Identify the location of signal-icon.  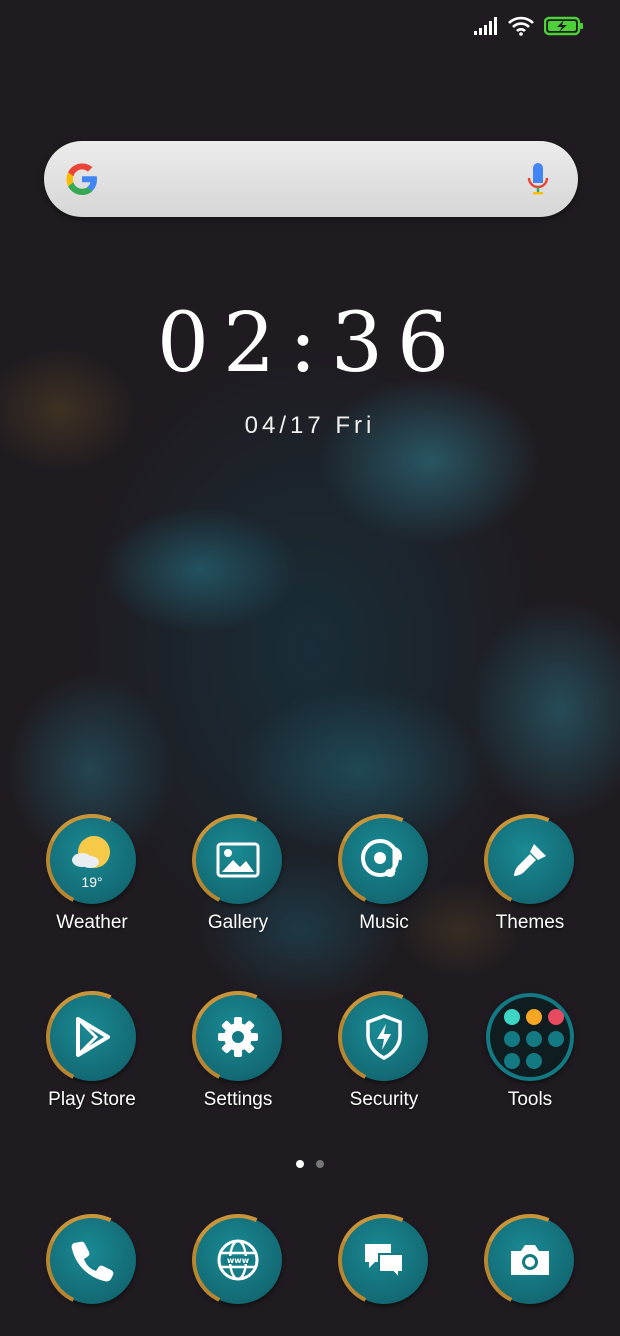
(485, 26).